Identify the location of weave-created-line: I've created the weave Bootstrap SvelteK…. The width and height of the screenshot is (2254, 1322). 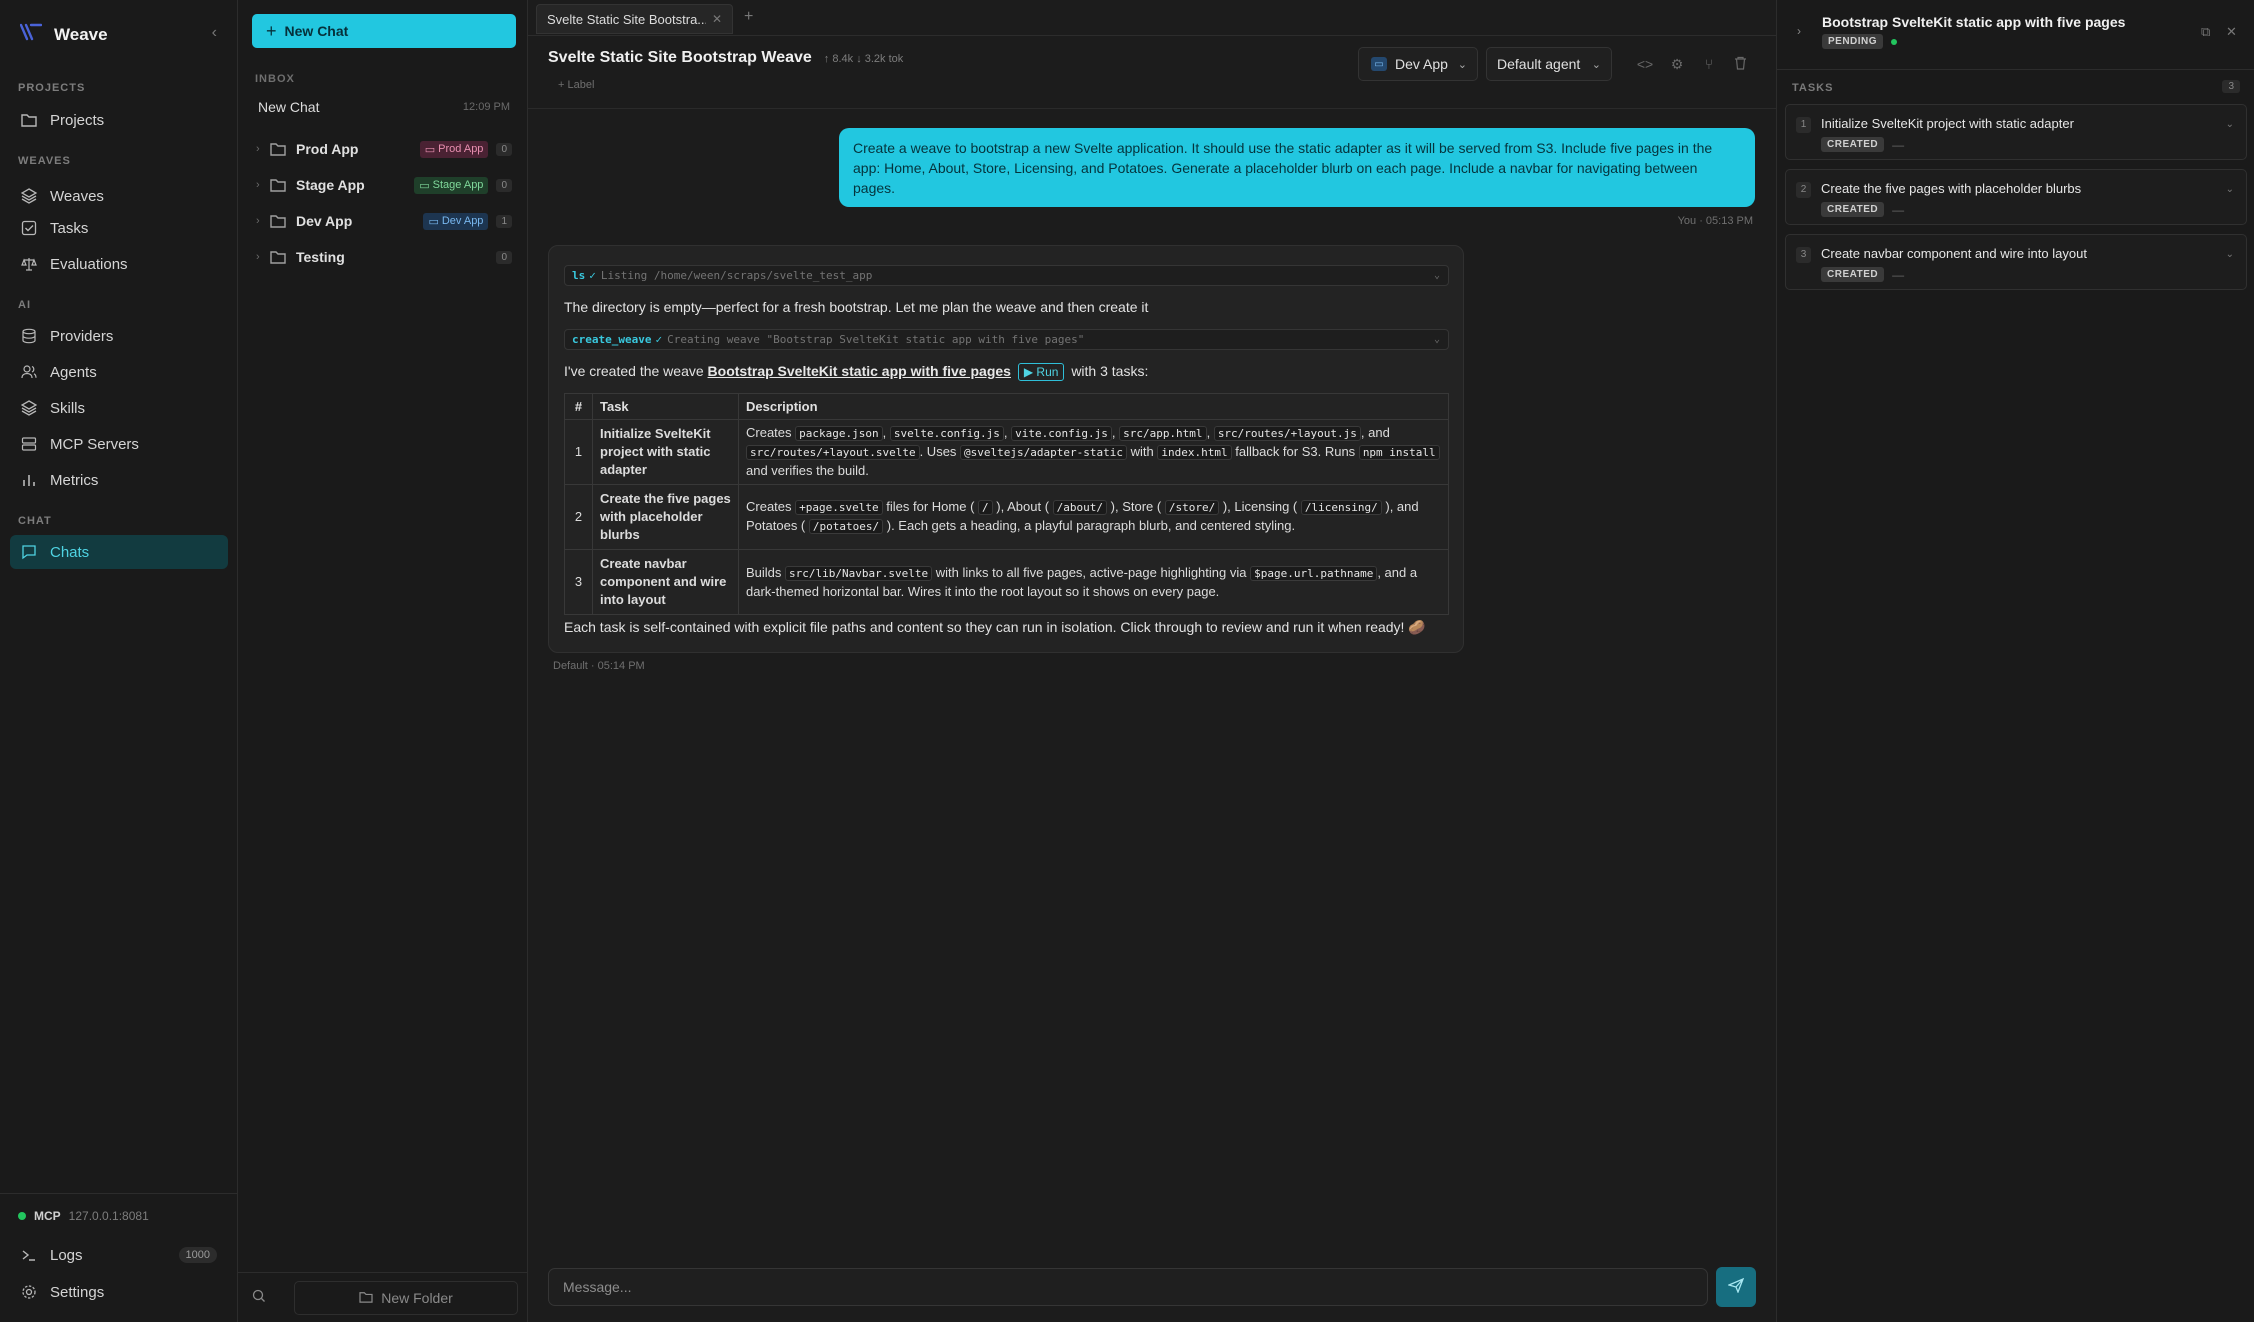
(856, 372).